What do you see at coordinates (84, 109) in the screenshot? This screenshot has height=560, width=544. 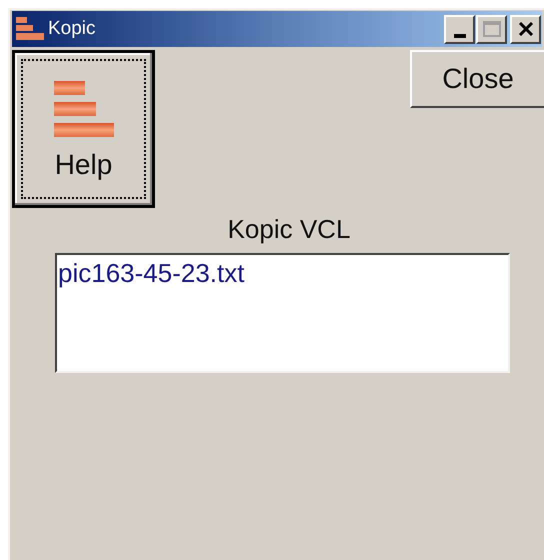 I see `bars-icon` at bounding box center [84, 109].